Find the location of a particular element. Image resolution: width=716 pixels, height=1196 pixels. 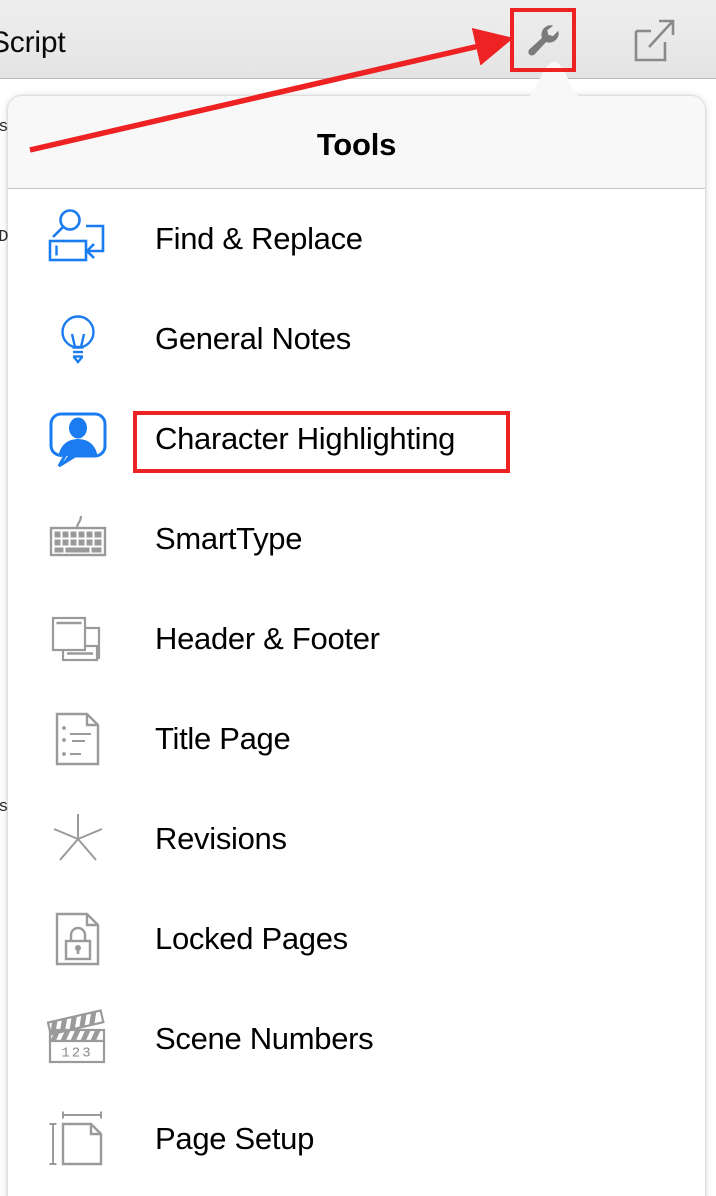

scene-number-badge: 123 is located at coordinates (76, 1054).